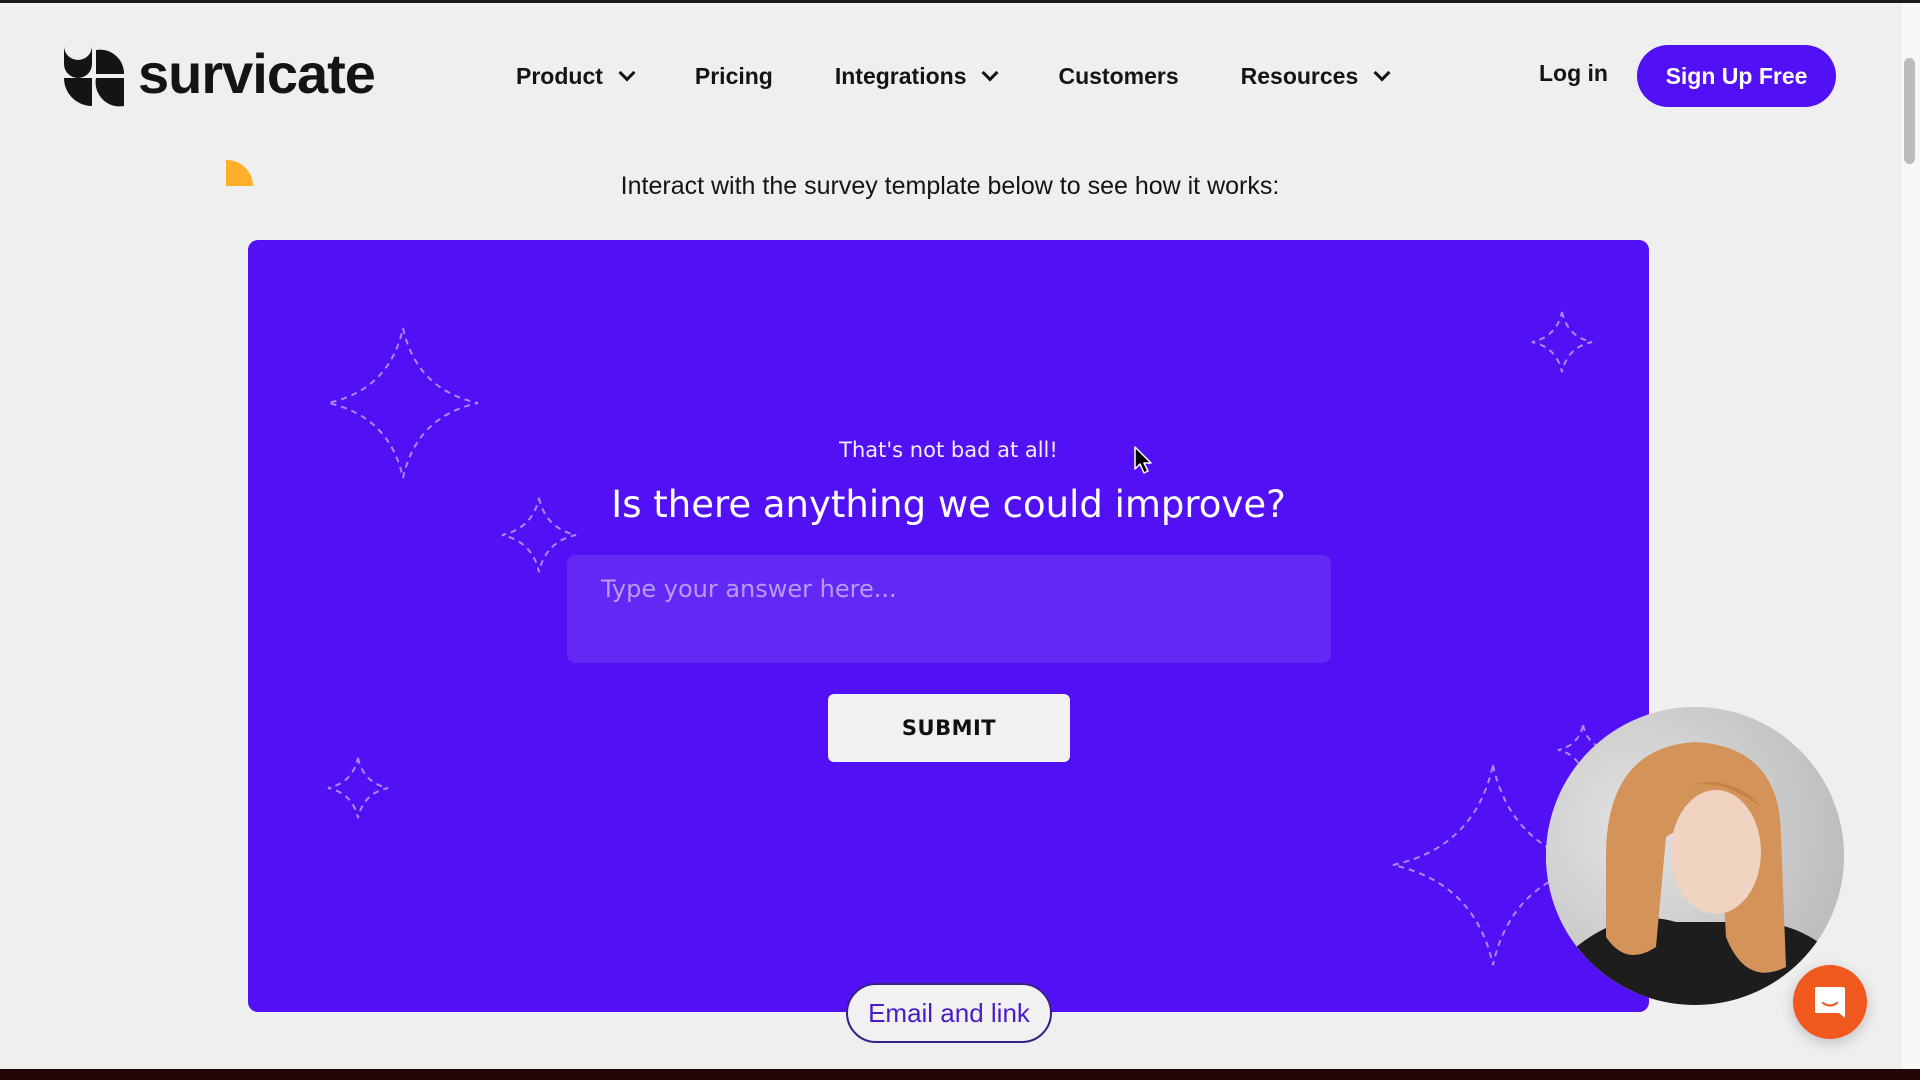  I want to click on signup-button: Sign Up Free, so click(1736, 76).